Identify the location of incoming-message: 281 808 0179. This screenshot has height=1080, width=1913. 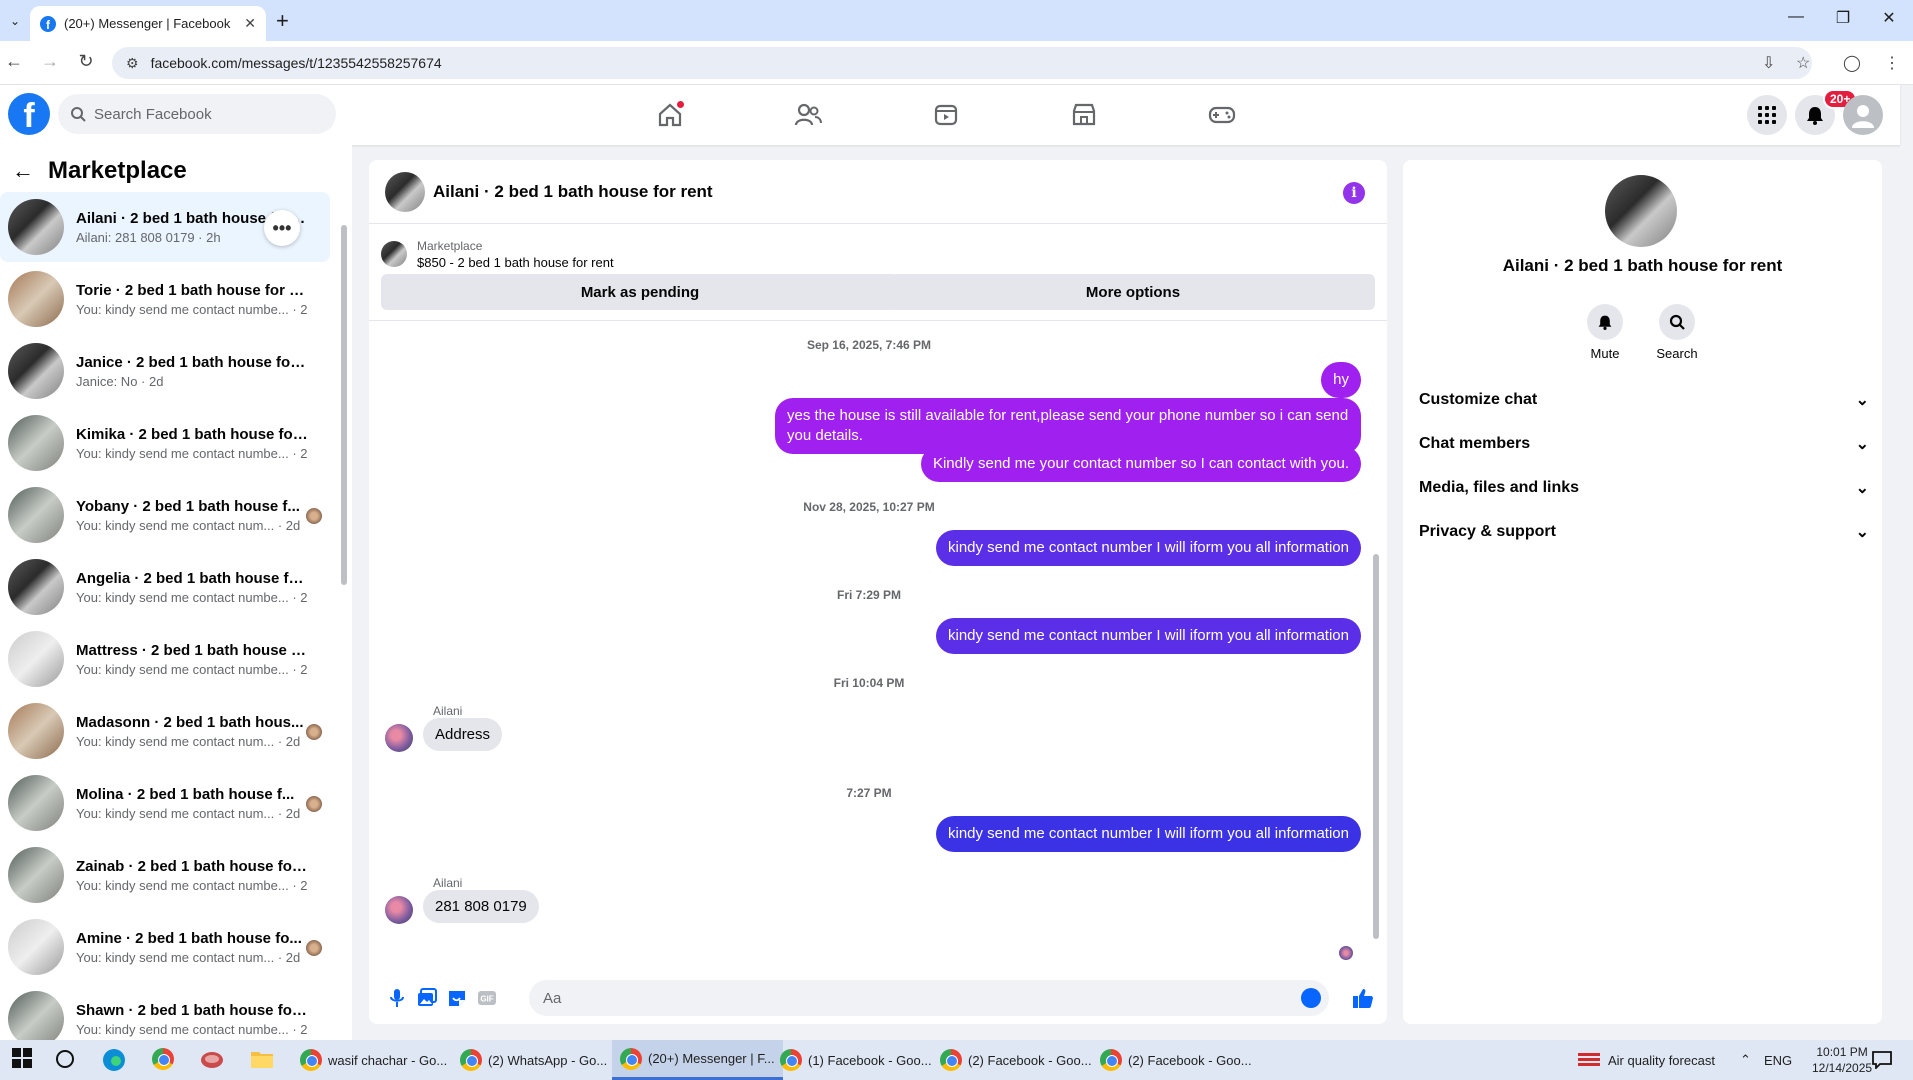
(481, 906).